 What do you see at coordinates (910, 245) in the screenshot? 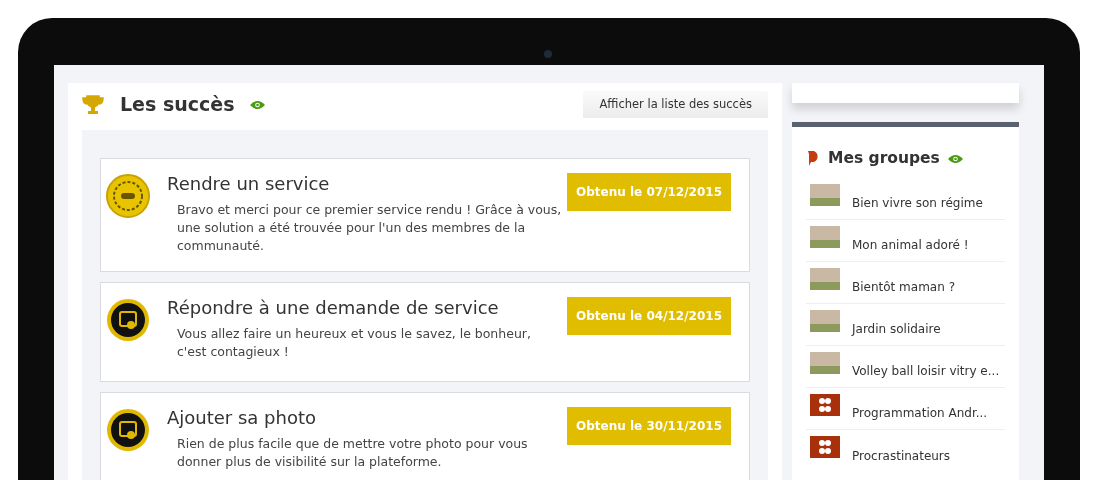
I see `group-link: Mon animal adoré !` at bounding box center [910, 245].